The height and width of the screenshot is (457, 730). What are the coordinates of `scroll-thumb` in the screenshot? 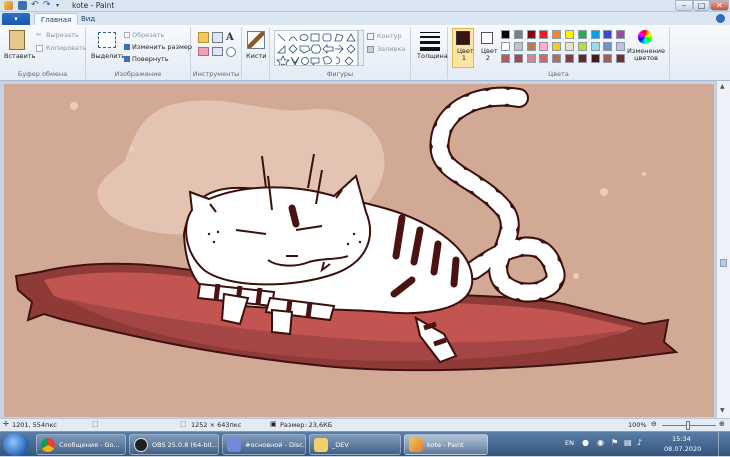 It's located at (723, 263).